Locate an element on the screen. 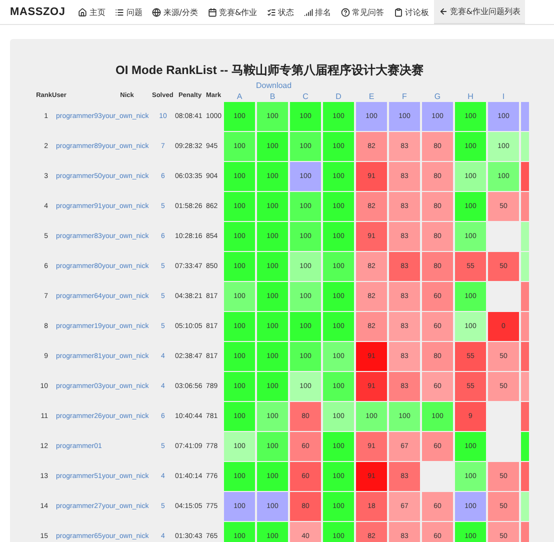 This screenshot has height=542, width=554. problem-link: E is located at coordinates (371, 96).